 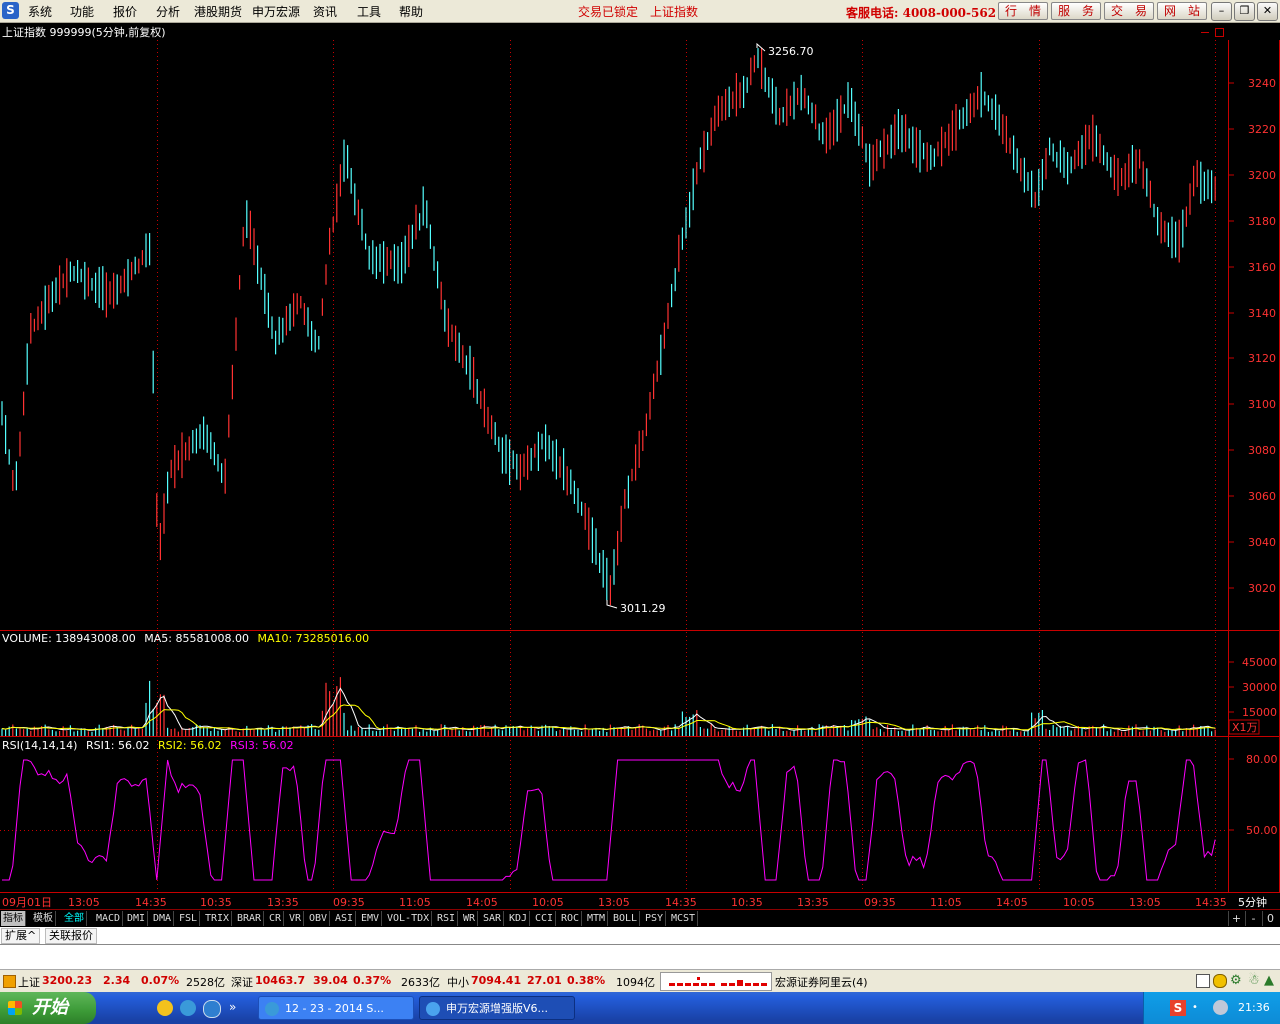 What do you see at coordinates (283, 902) in the screenshot?
I see `time-label: 13:35` at bounding box center [283, 902].